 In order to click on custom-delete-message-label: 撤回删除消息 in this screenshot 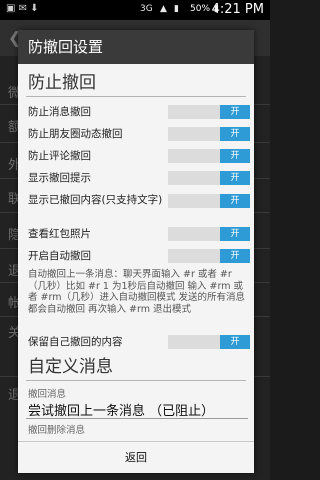, I will do `click(57, 430)`.